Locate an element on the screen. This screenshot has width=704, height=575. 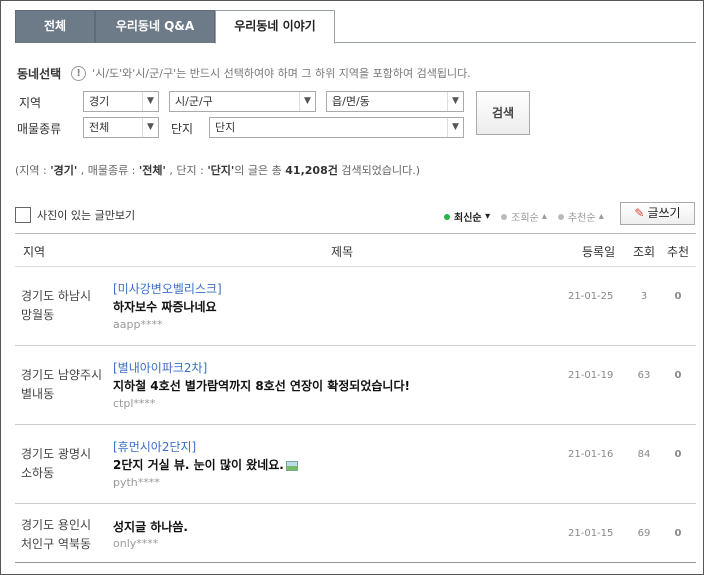
filter-title: 동네선택 is located at coordinates (39, 73).